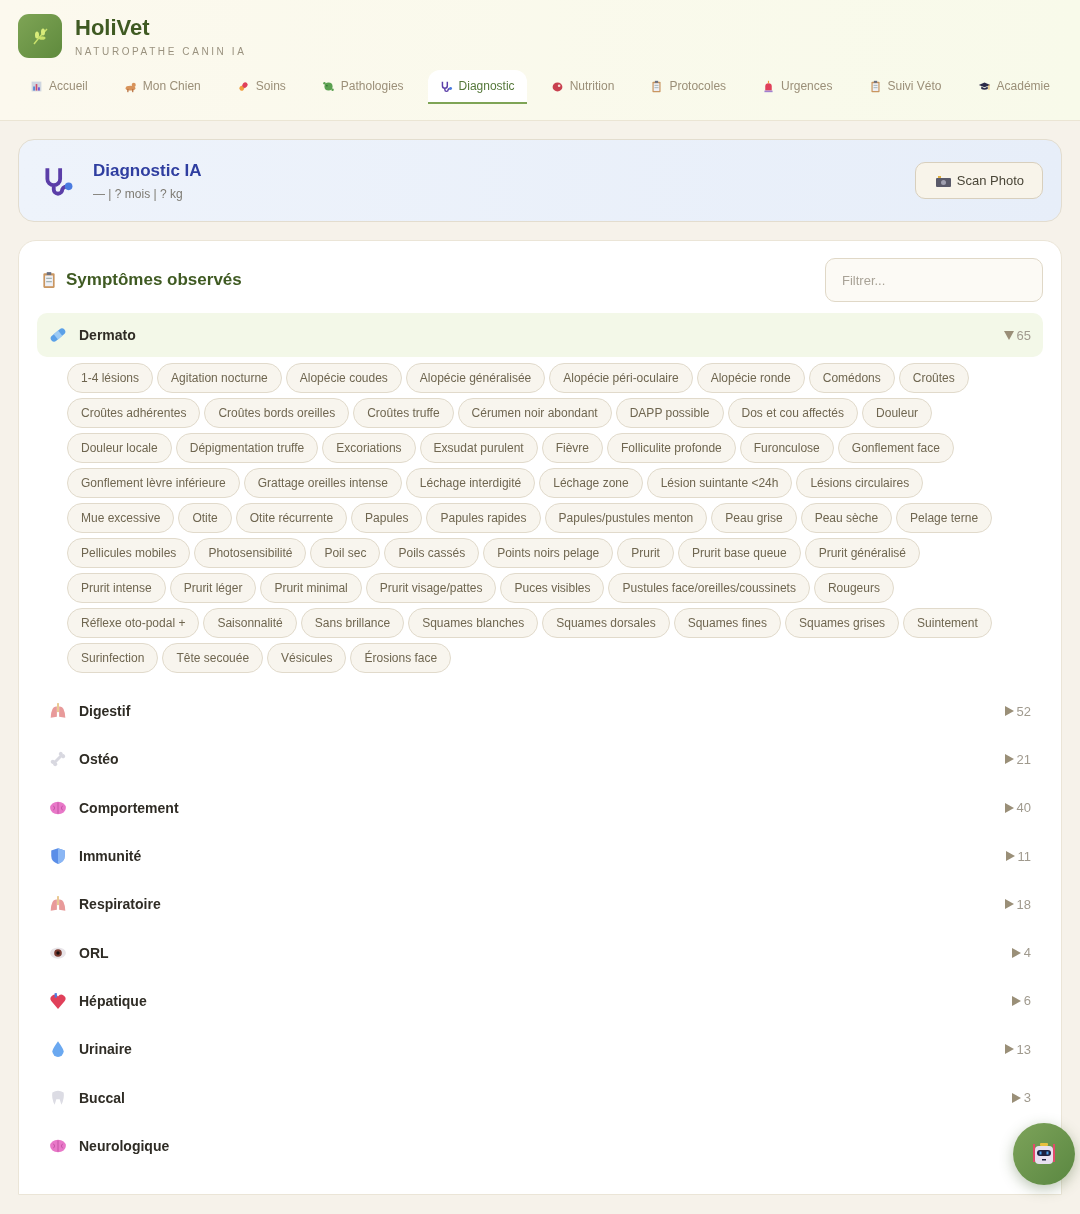  Describe the element at coordinates (431, 588) in the screenshot. I see `symptom-chip: Prurit visage/pattes` at that location.